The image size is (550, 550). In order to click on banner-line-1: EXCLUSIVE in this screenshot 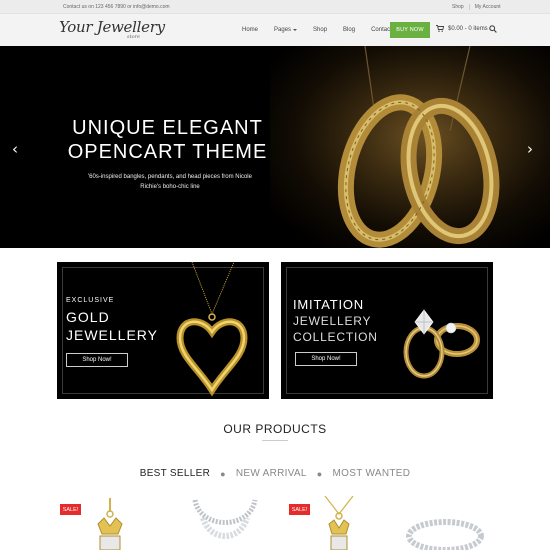, I will do `click(90, 300)`.